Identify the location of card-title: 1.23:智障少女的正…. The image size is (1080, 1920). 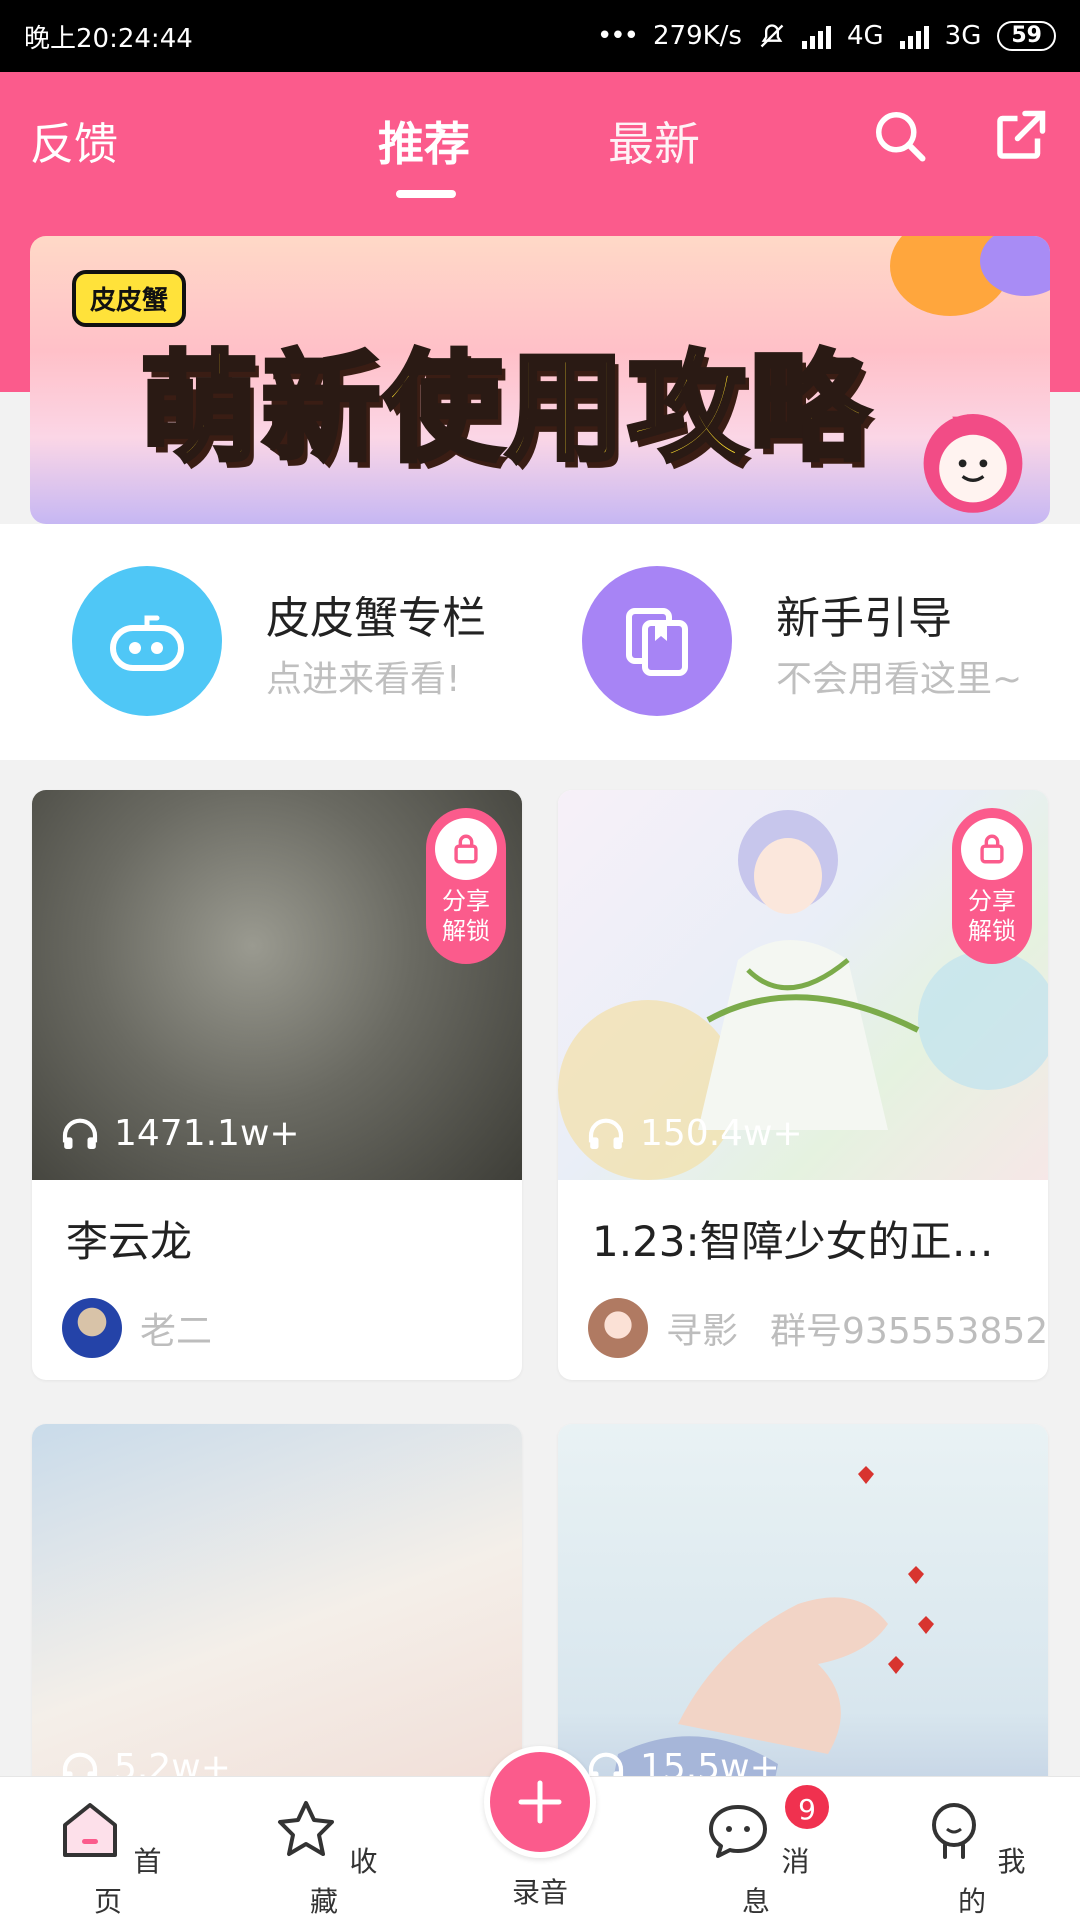
(793, 1241).